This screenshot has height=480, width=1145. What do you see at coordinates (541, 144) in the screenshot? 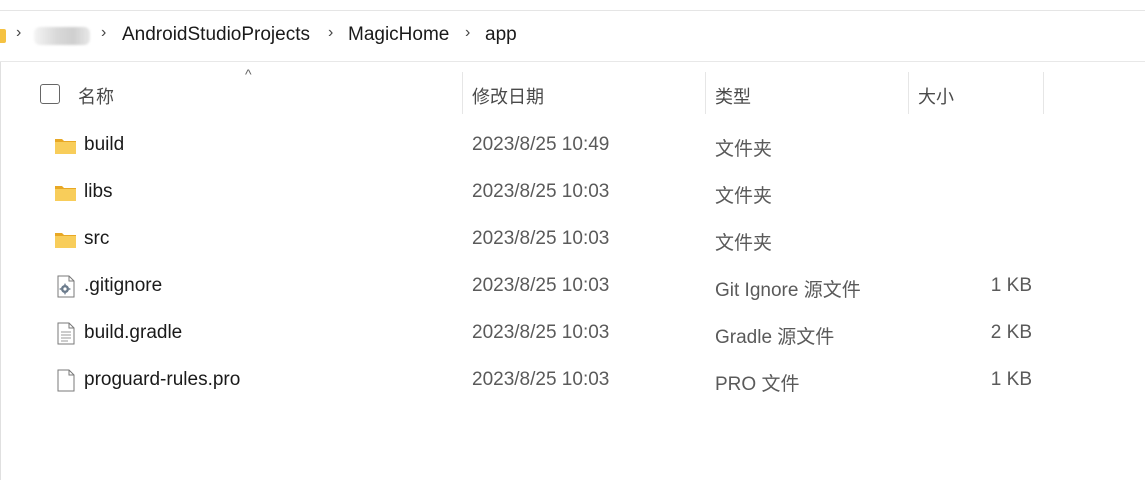
I see `file-modified: 2023/8/25 10:49` at bounding box center [541, 144].